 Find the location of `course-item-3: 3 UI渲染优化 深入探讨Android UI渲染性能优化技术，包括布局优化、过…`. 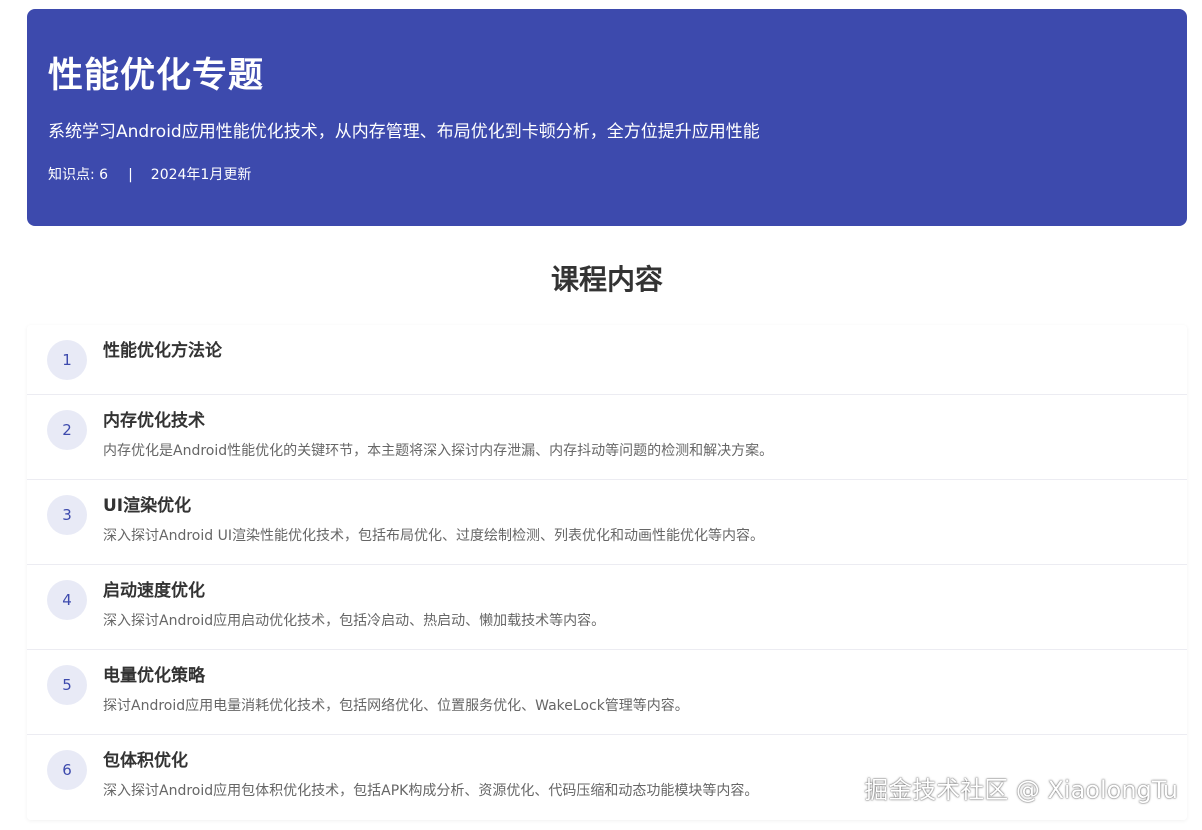

course-item-3: 3 UI渲染优化 深入探讨Android UI渲染性能优化技术，包括布局优化、过… is located at coordinates (607, 522).